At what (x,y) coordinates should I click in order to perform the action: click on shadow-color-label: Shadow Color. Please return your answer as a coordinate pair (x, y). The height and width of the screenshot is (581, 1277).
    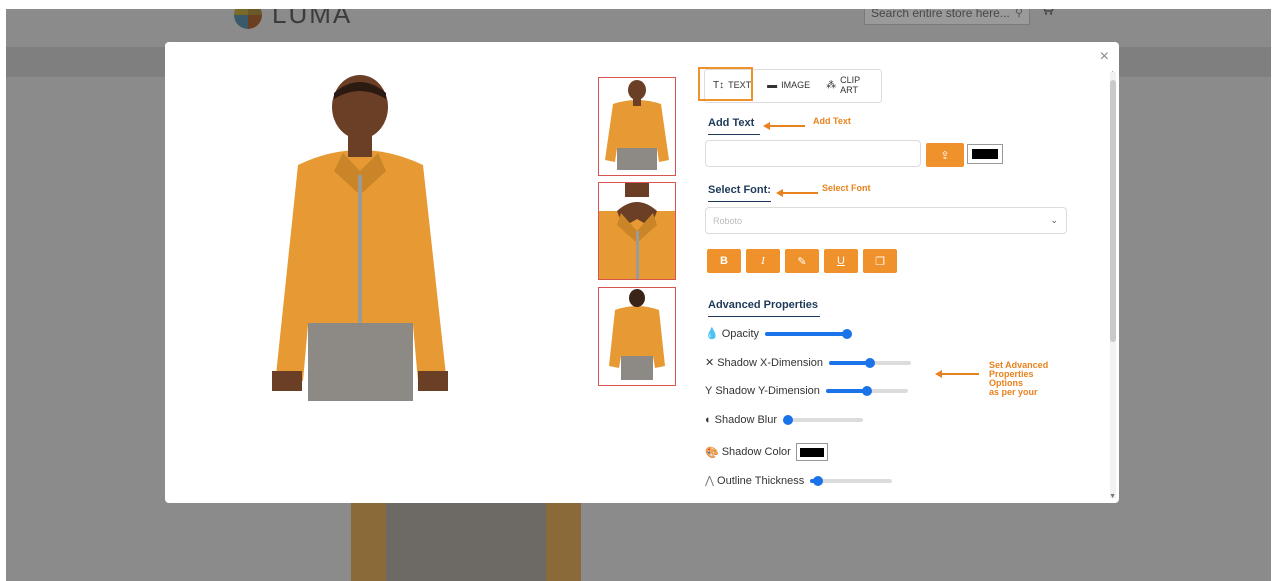
    Looking at the image, I should click on (756, 452).